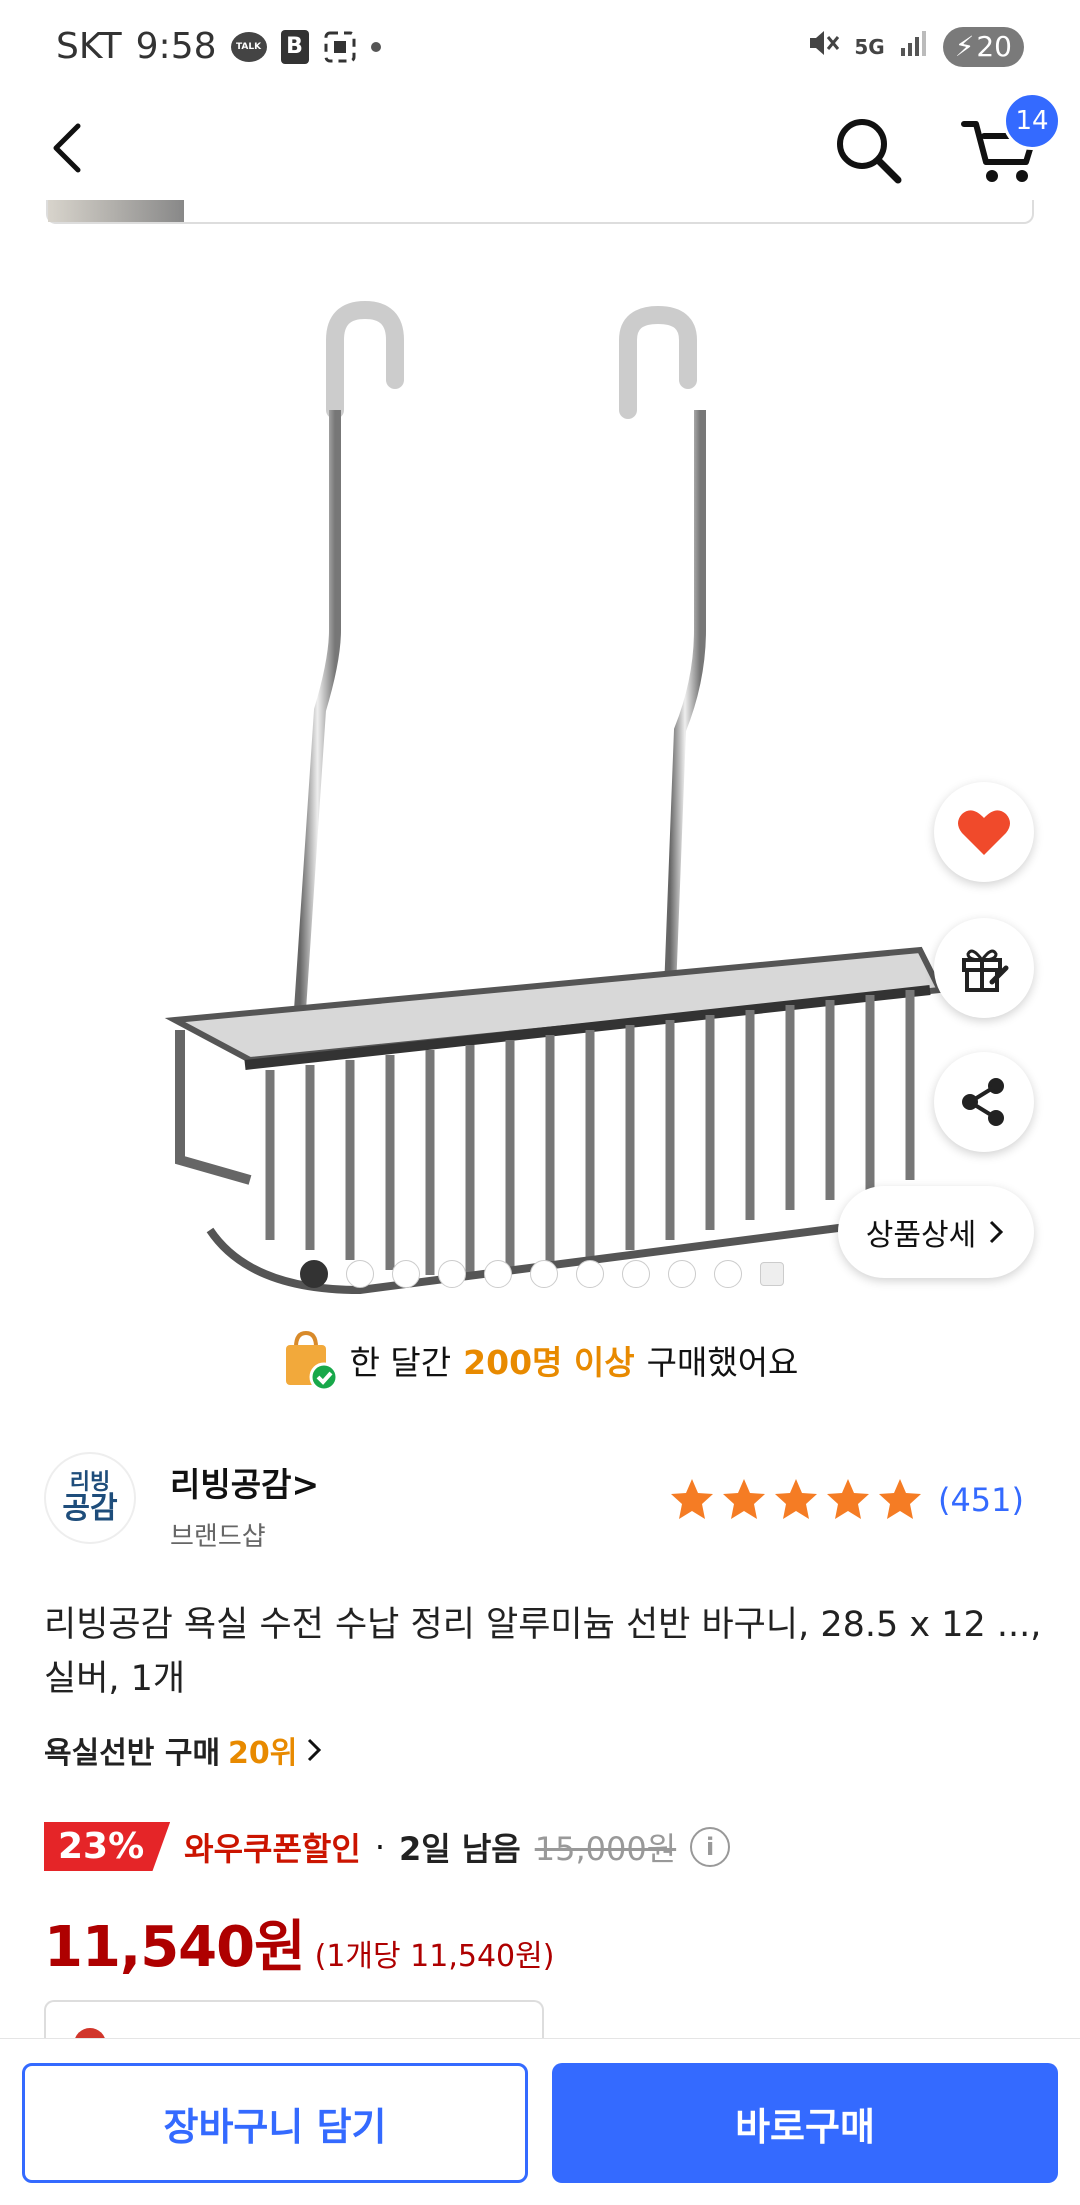  Describe the element at coordinates (132, 1753) in the screenshot. I see `category-rank-label: 욕실선반 구매` at that location.